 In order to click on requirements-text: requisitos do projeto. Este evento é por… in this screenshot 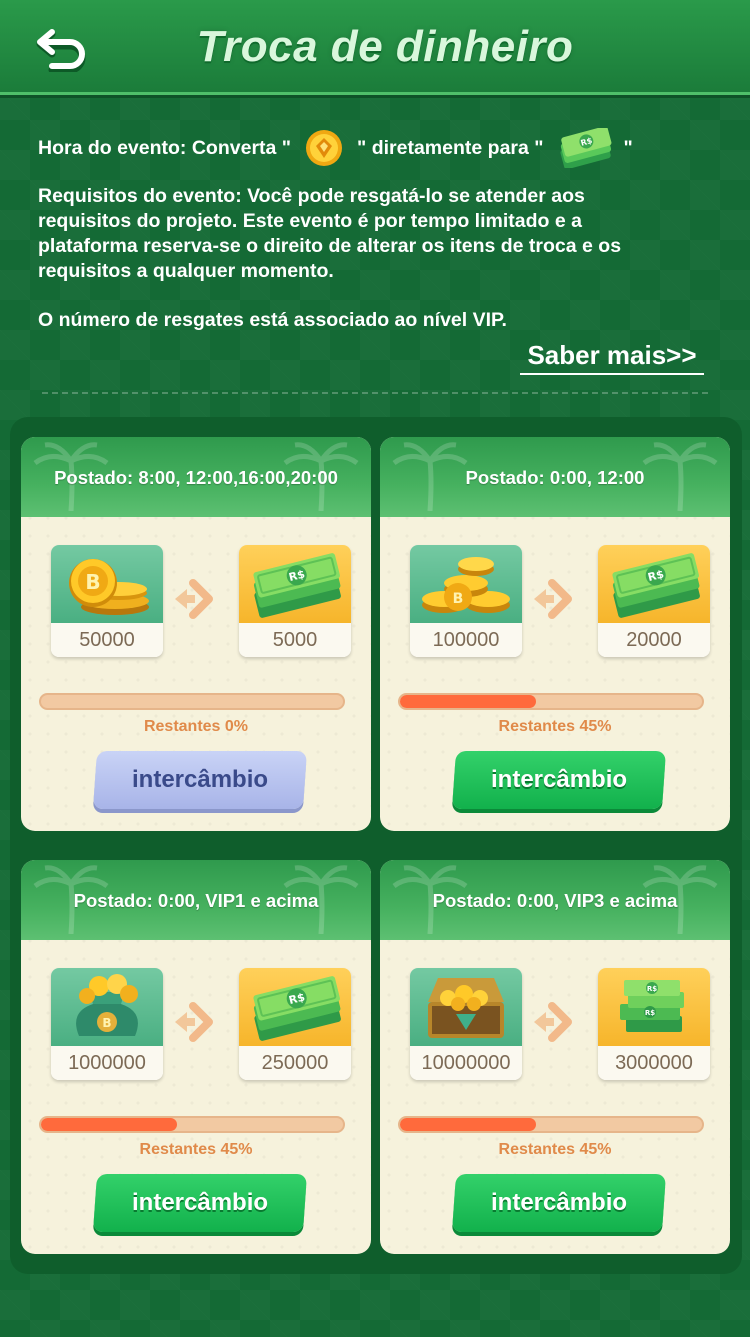, I will do `click(310, 221)`.